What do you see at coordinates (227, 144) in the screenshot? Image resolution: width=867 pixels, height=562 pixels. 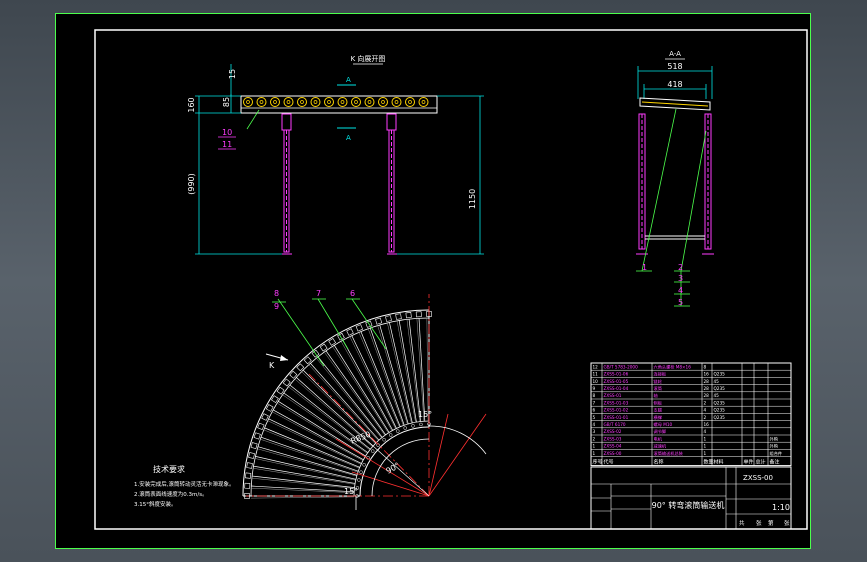 I see `callout-11: 11` at bounding box center [227, 144].